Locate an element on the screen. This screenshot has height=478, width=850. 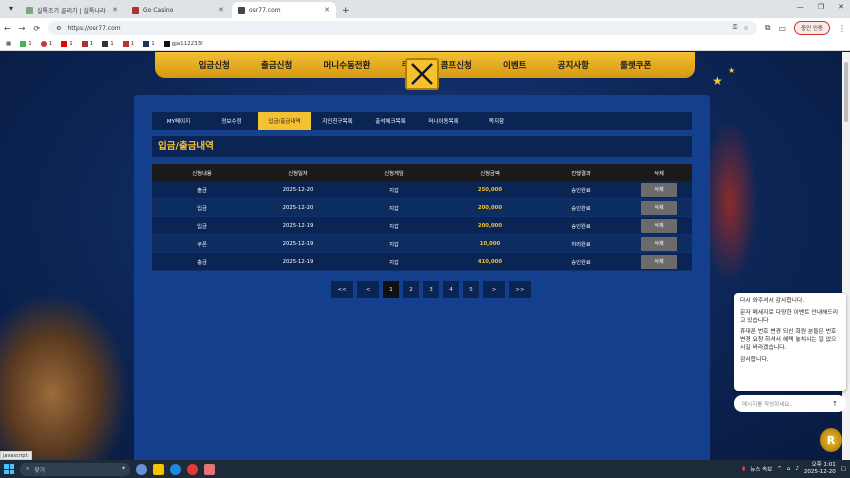
page-button: 5 is located at coordinates (471, 289).